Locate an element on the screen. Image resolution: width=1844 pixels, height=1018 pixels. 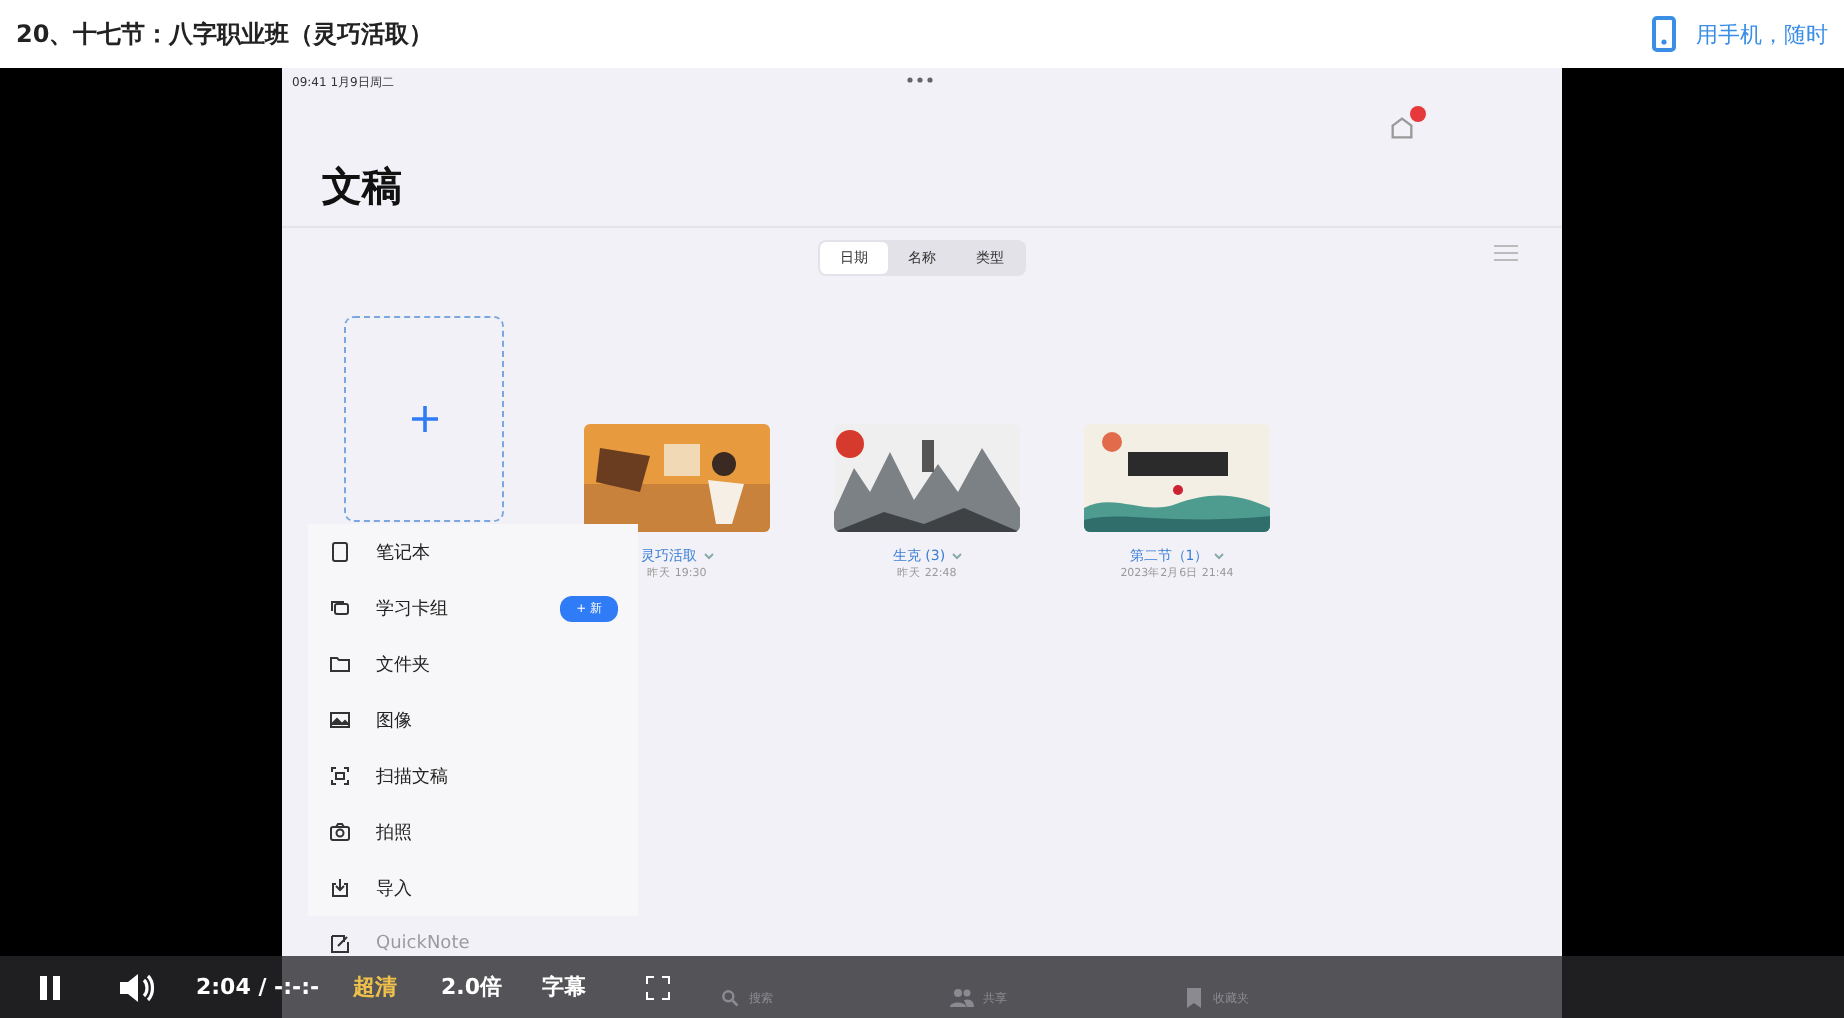
plus-icon is located at coordinates (424, 419).